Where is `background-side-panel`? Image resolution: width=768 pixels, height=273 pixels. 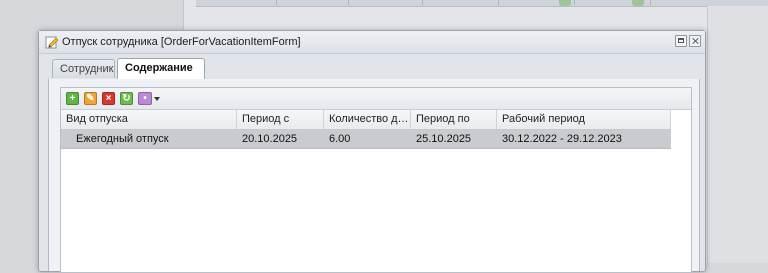
background-side-panel is located at coordinates (737, 134).